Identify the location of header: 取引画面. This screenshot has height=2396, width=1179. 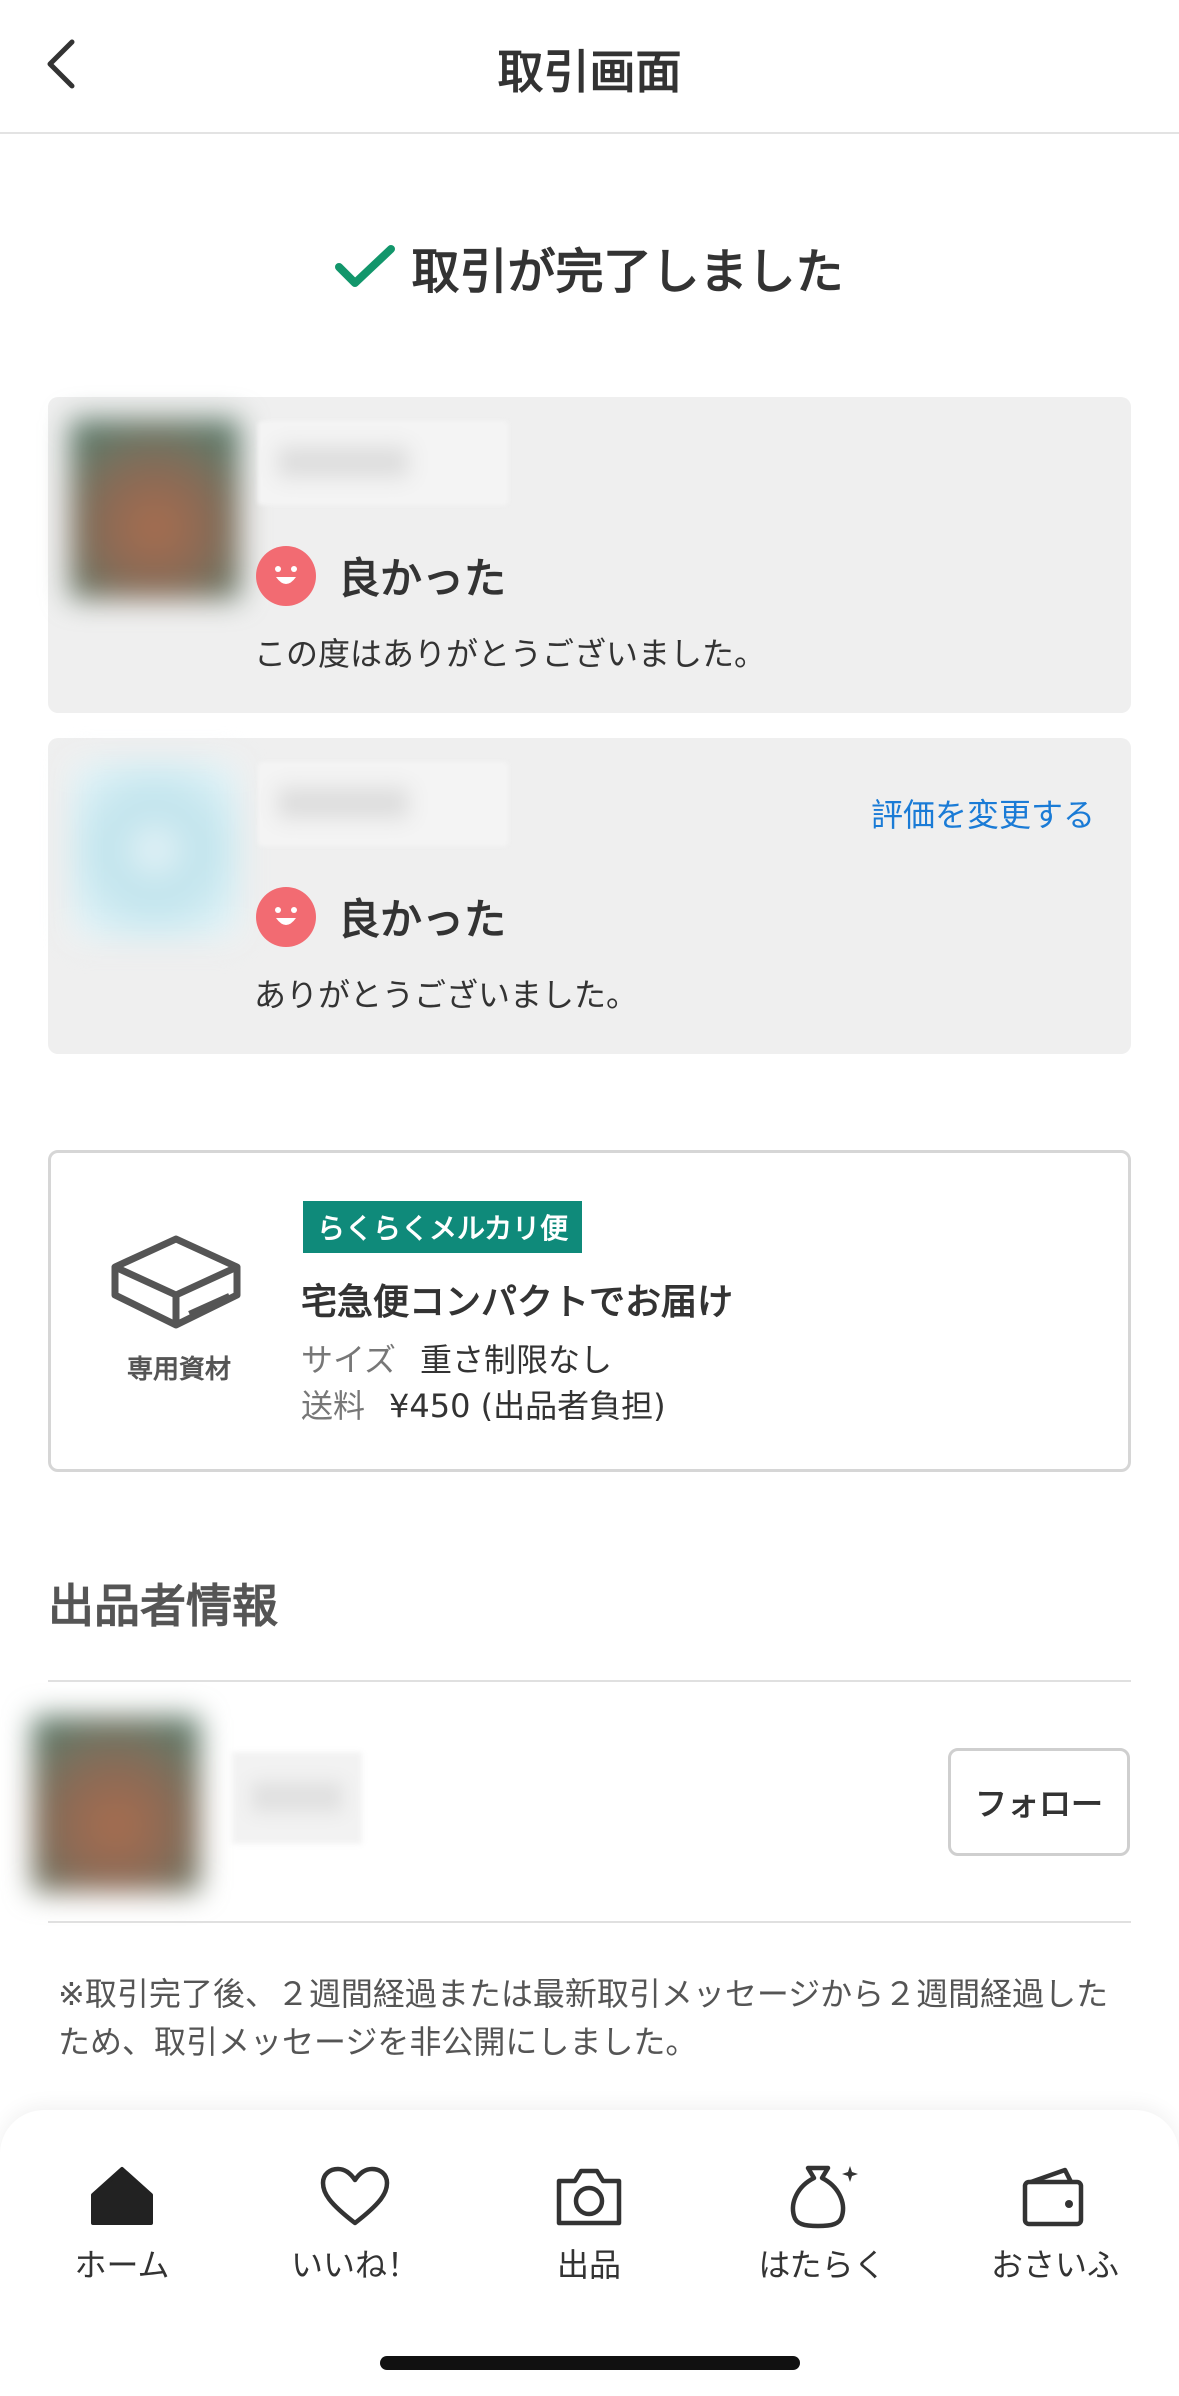
(589, 67).